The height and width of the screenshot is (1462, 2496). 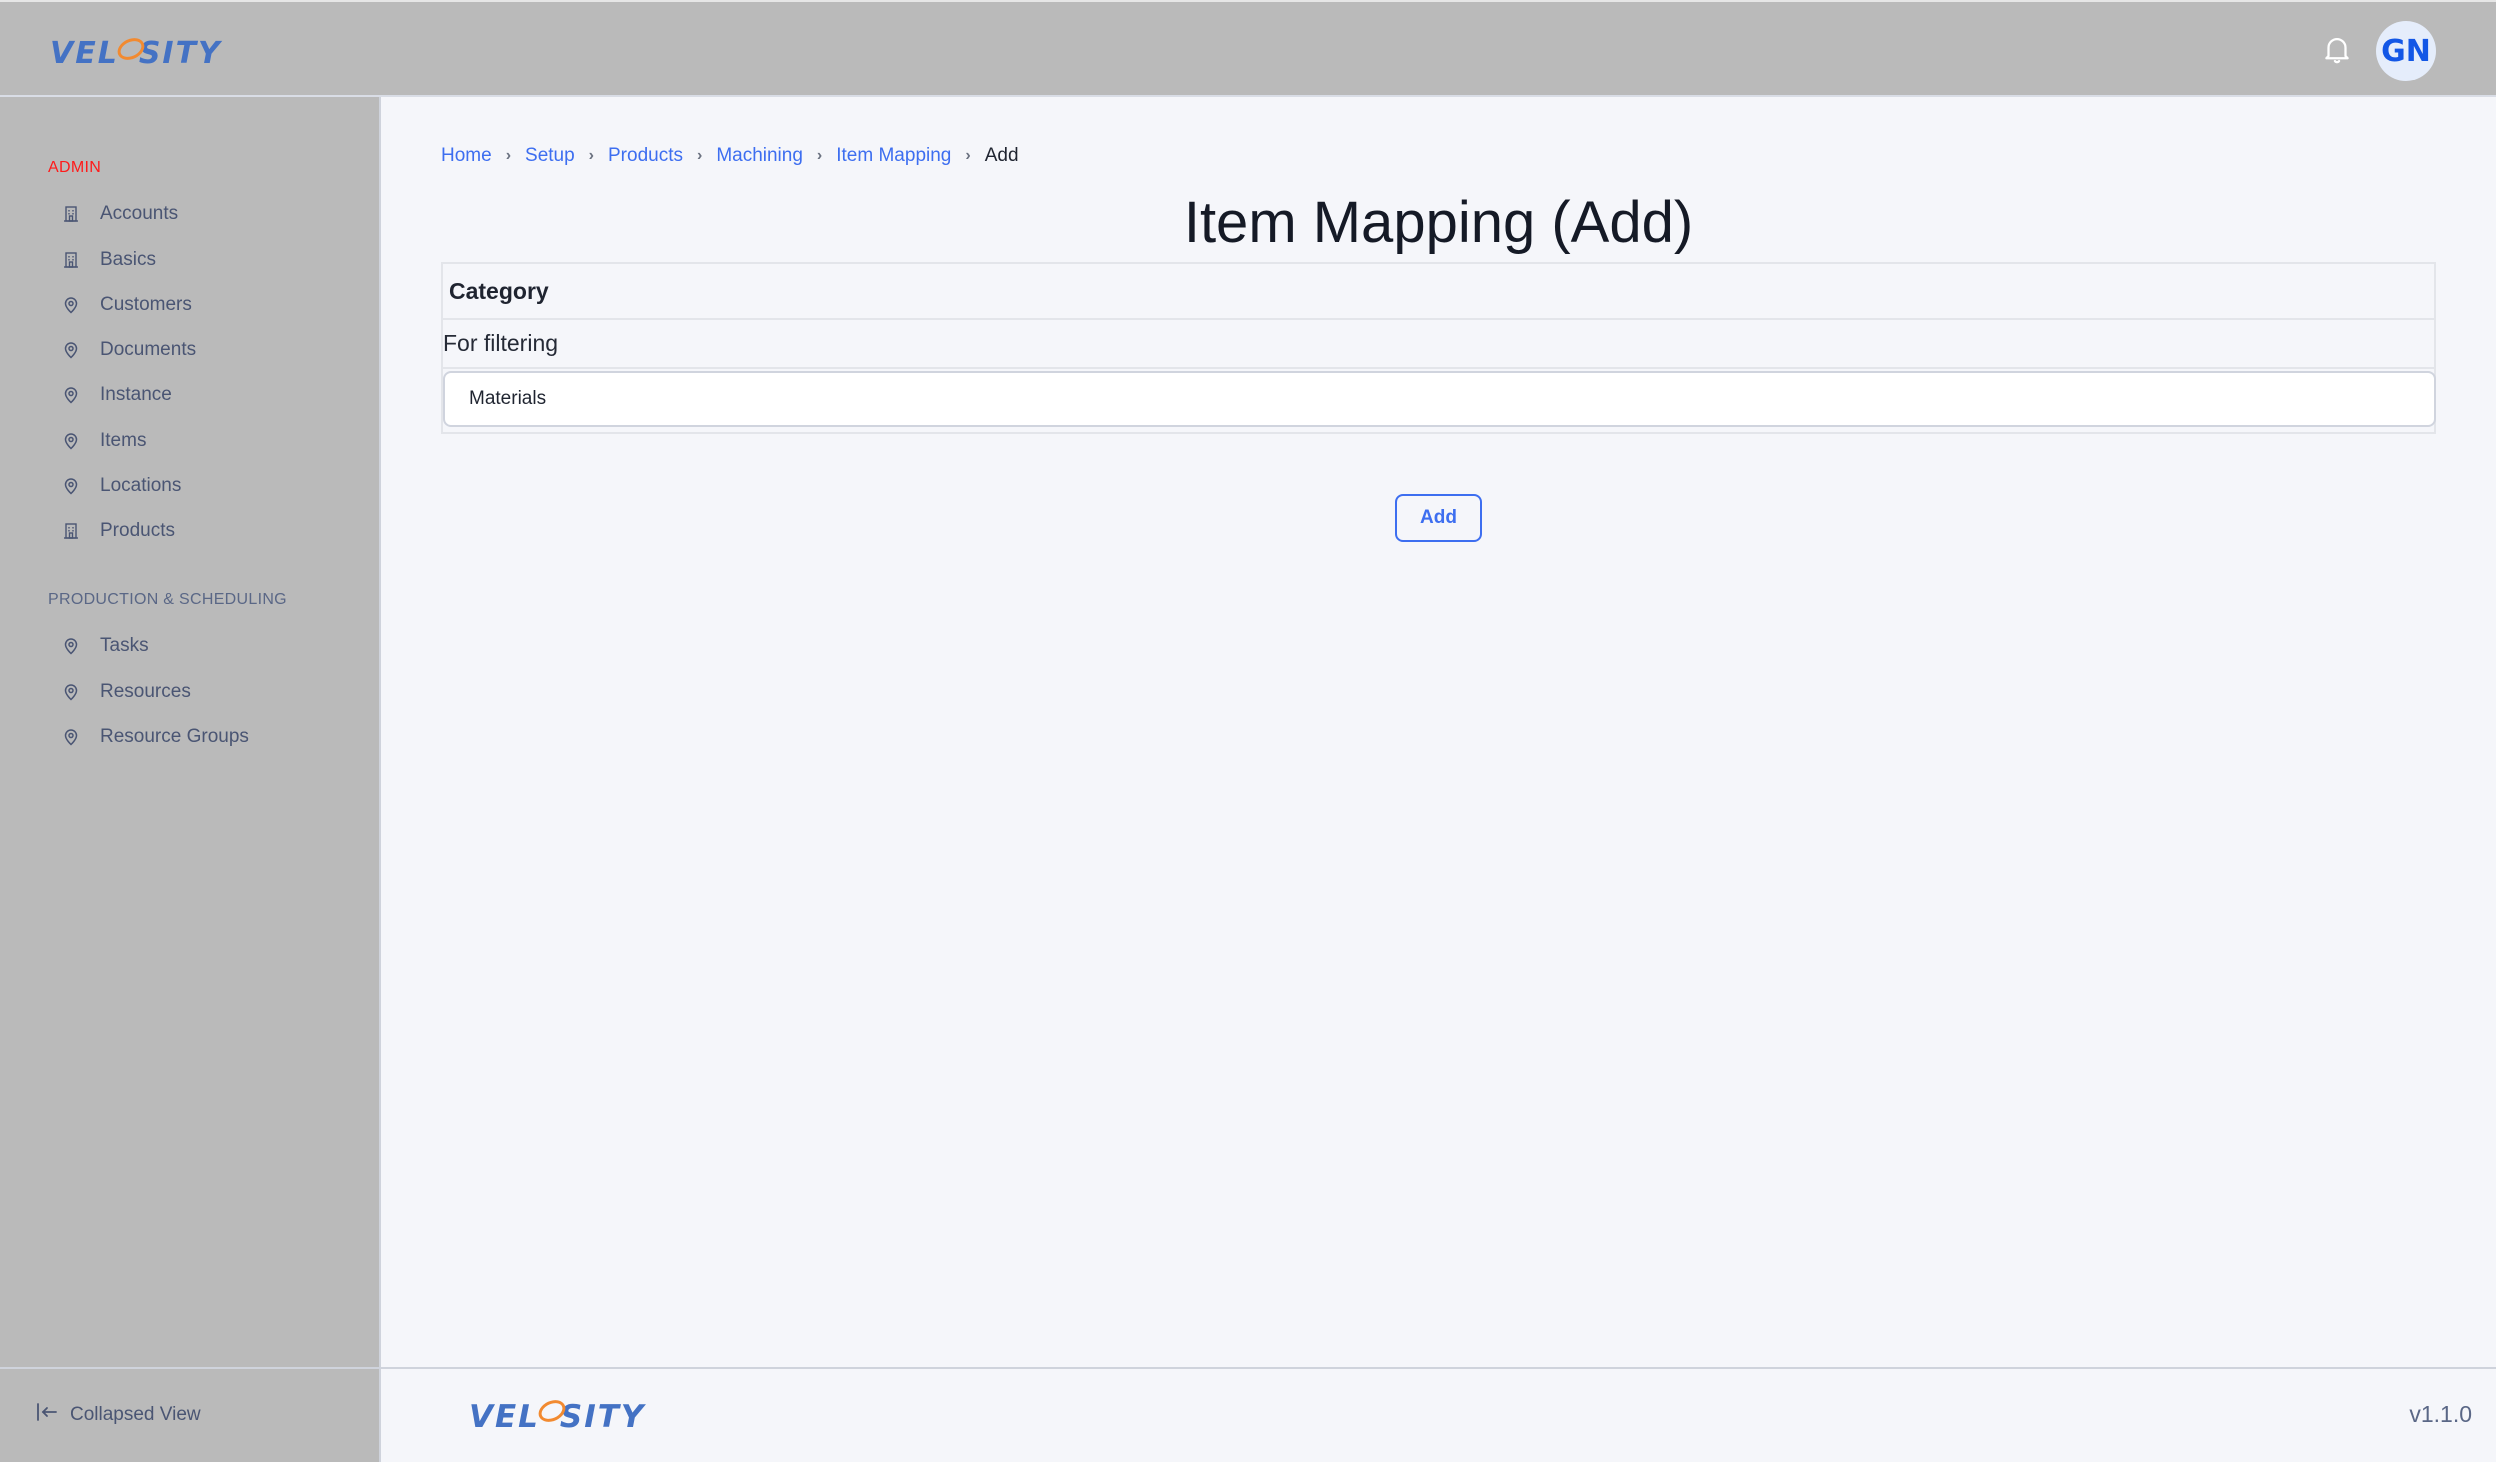 What do you see at coordinates (137, 530) in the screenshot?
I see `sidebar-item-label: Products` at bounding box center [137, 530].